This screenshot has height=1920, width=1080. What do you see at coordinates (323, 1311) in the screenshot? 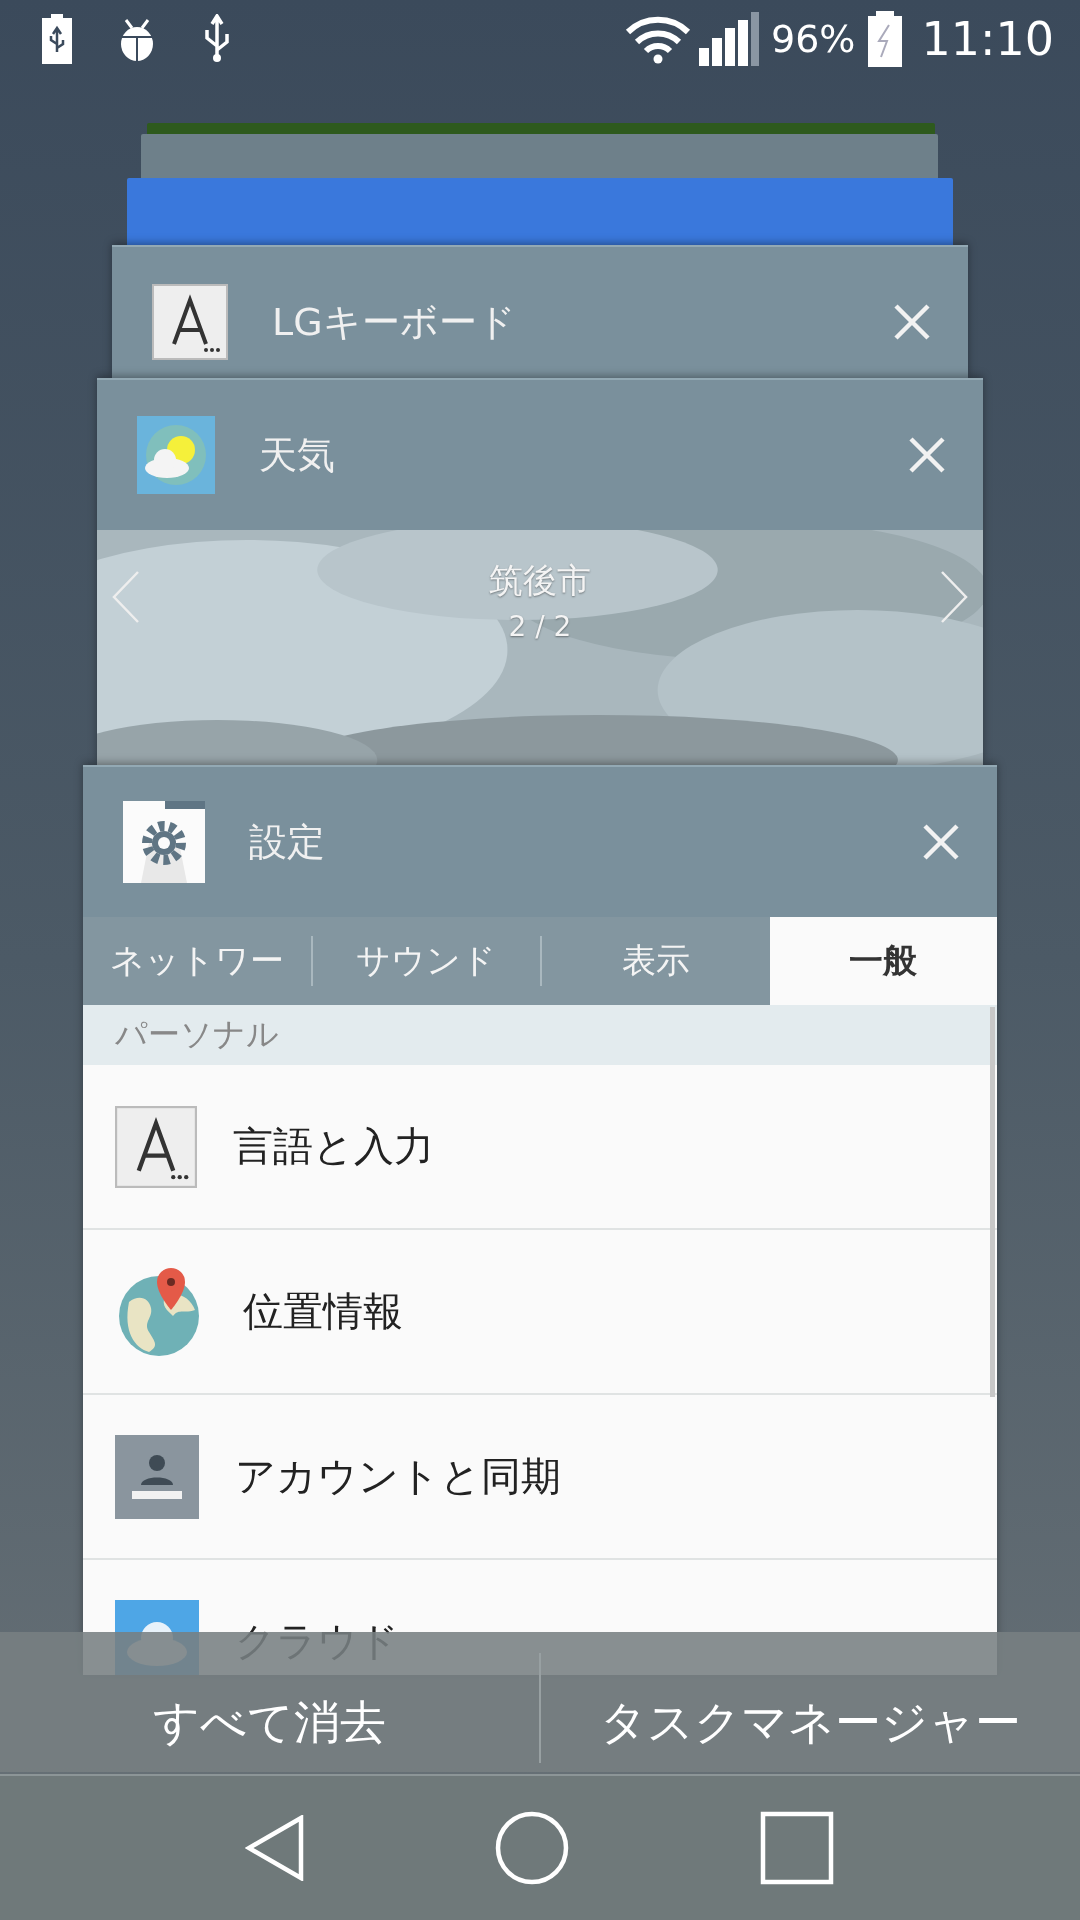
I see `item-label: 位置情報` at bounding box center [323, 1311].